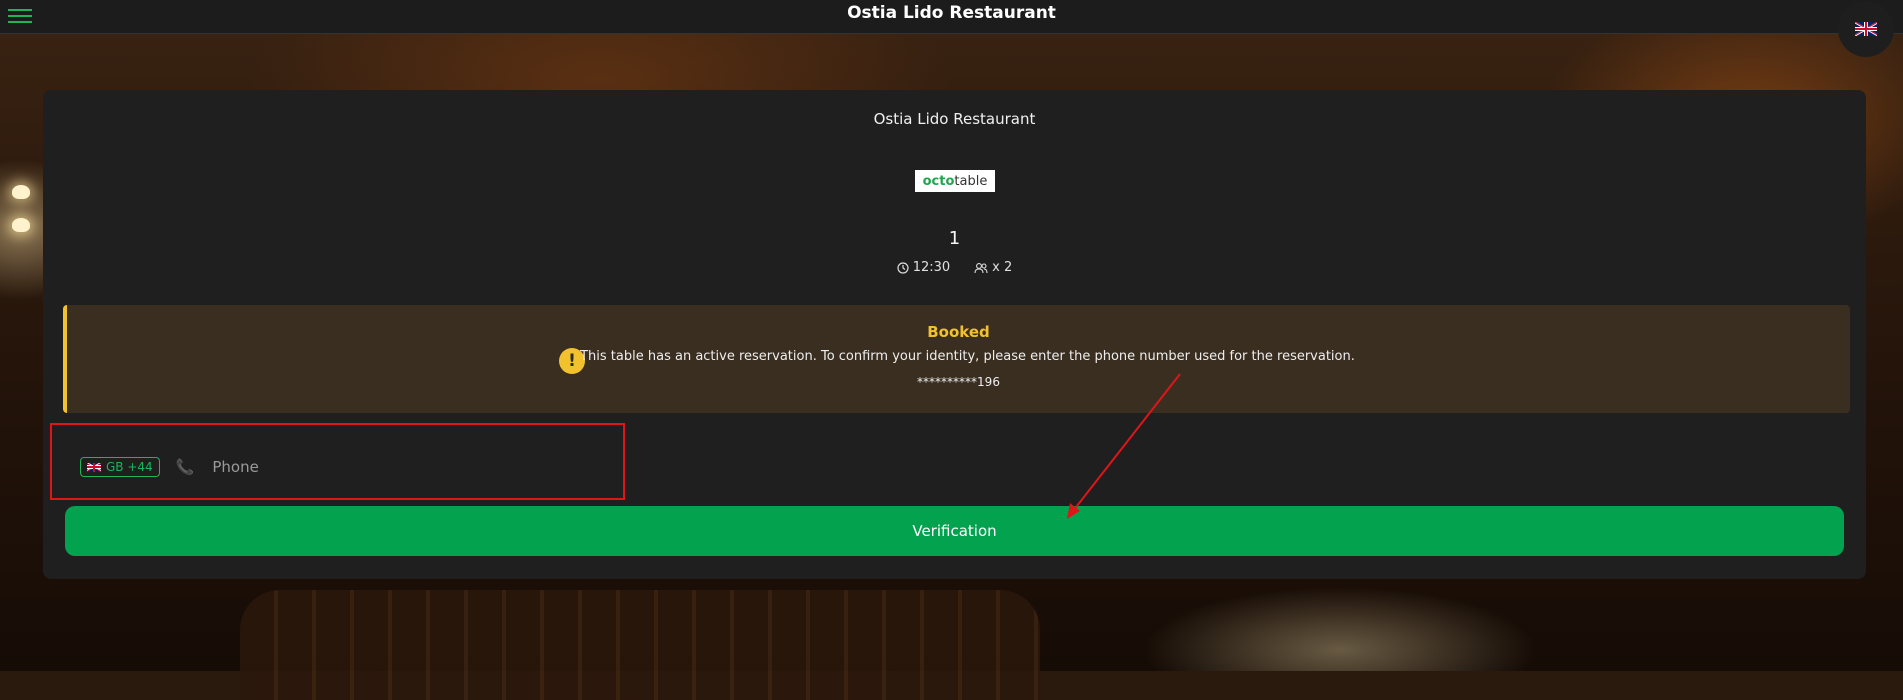 This screenshot has width=1903, height=700. What do you see at coordinates (958, 332) in the screenshot?
I see `alert-title: Booked` at bounding box center [958, 332].